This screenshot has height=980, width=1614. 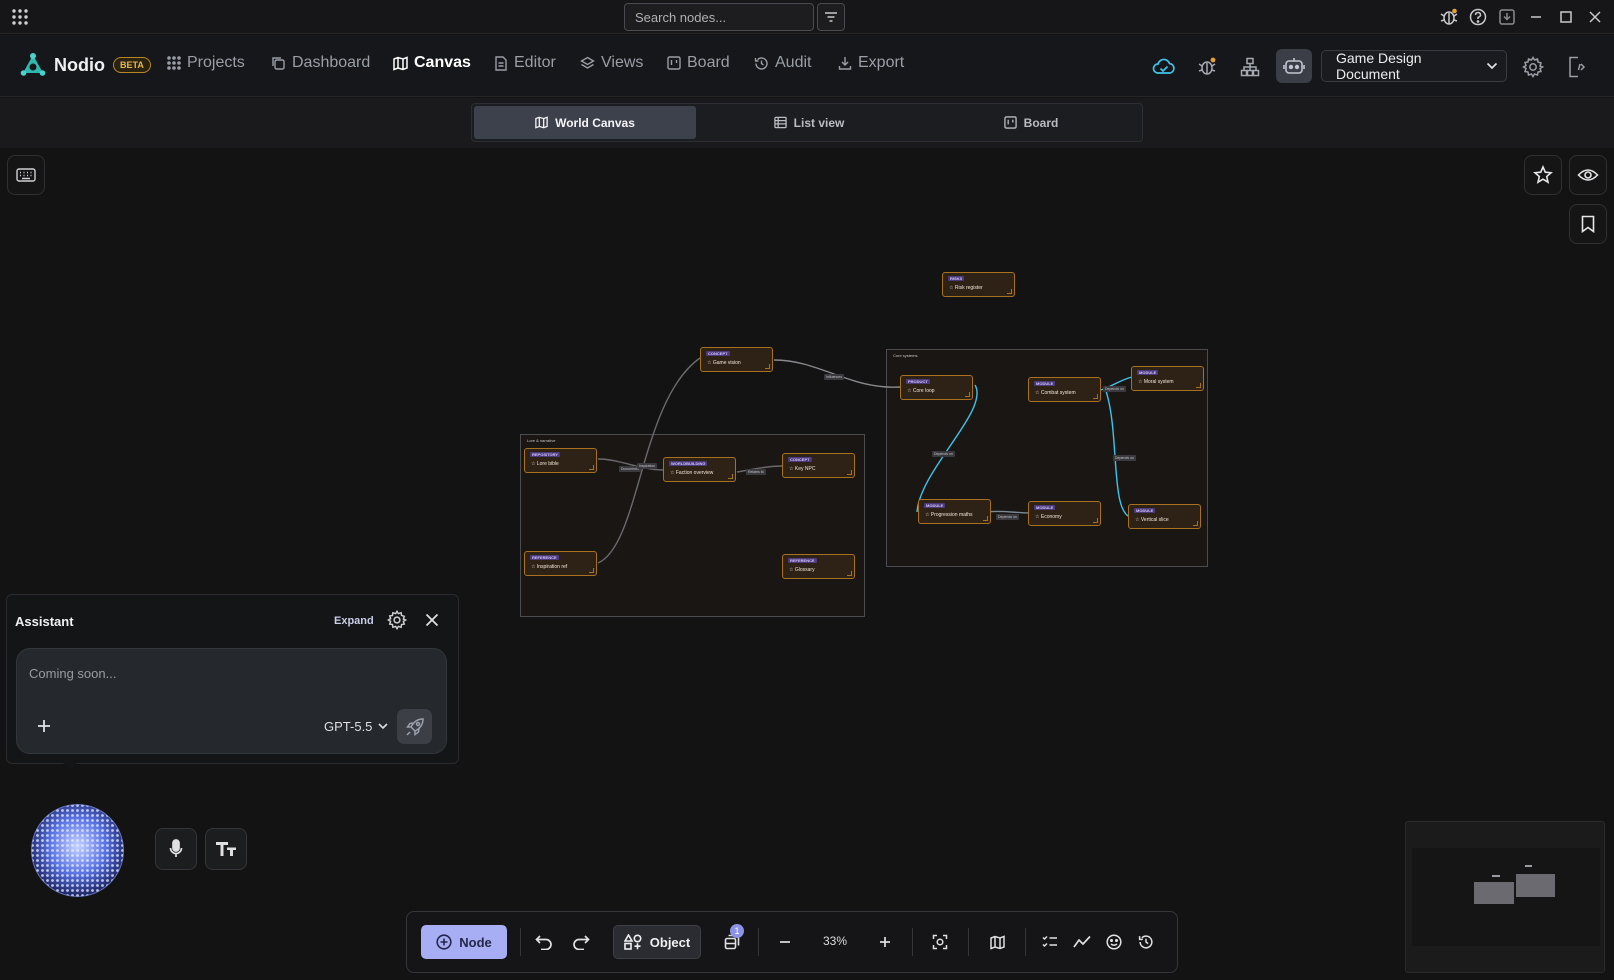 I want to click on add-node-button: Node, so click(x=464, y=942).